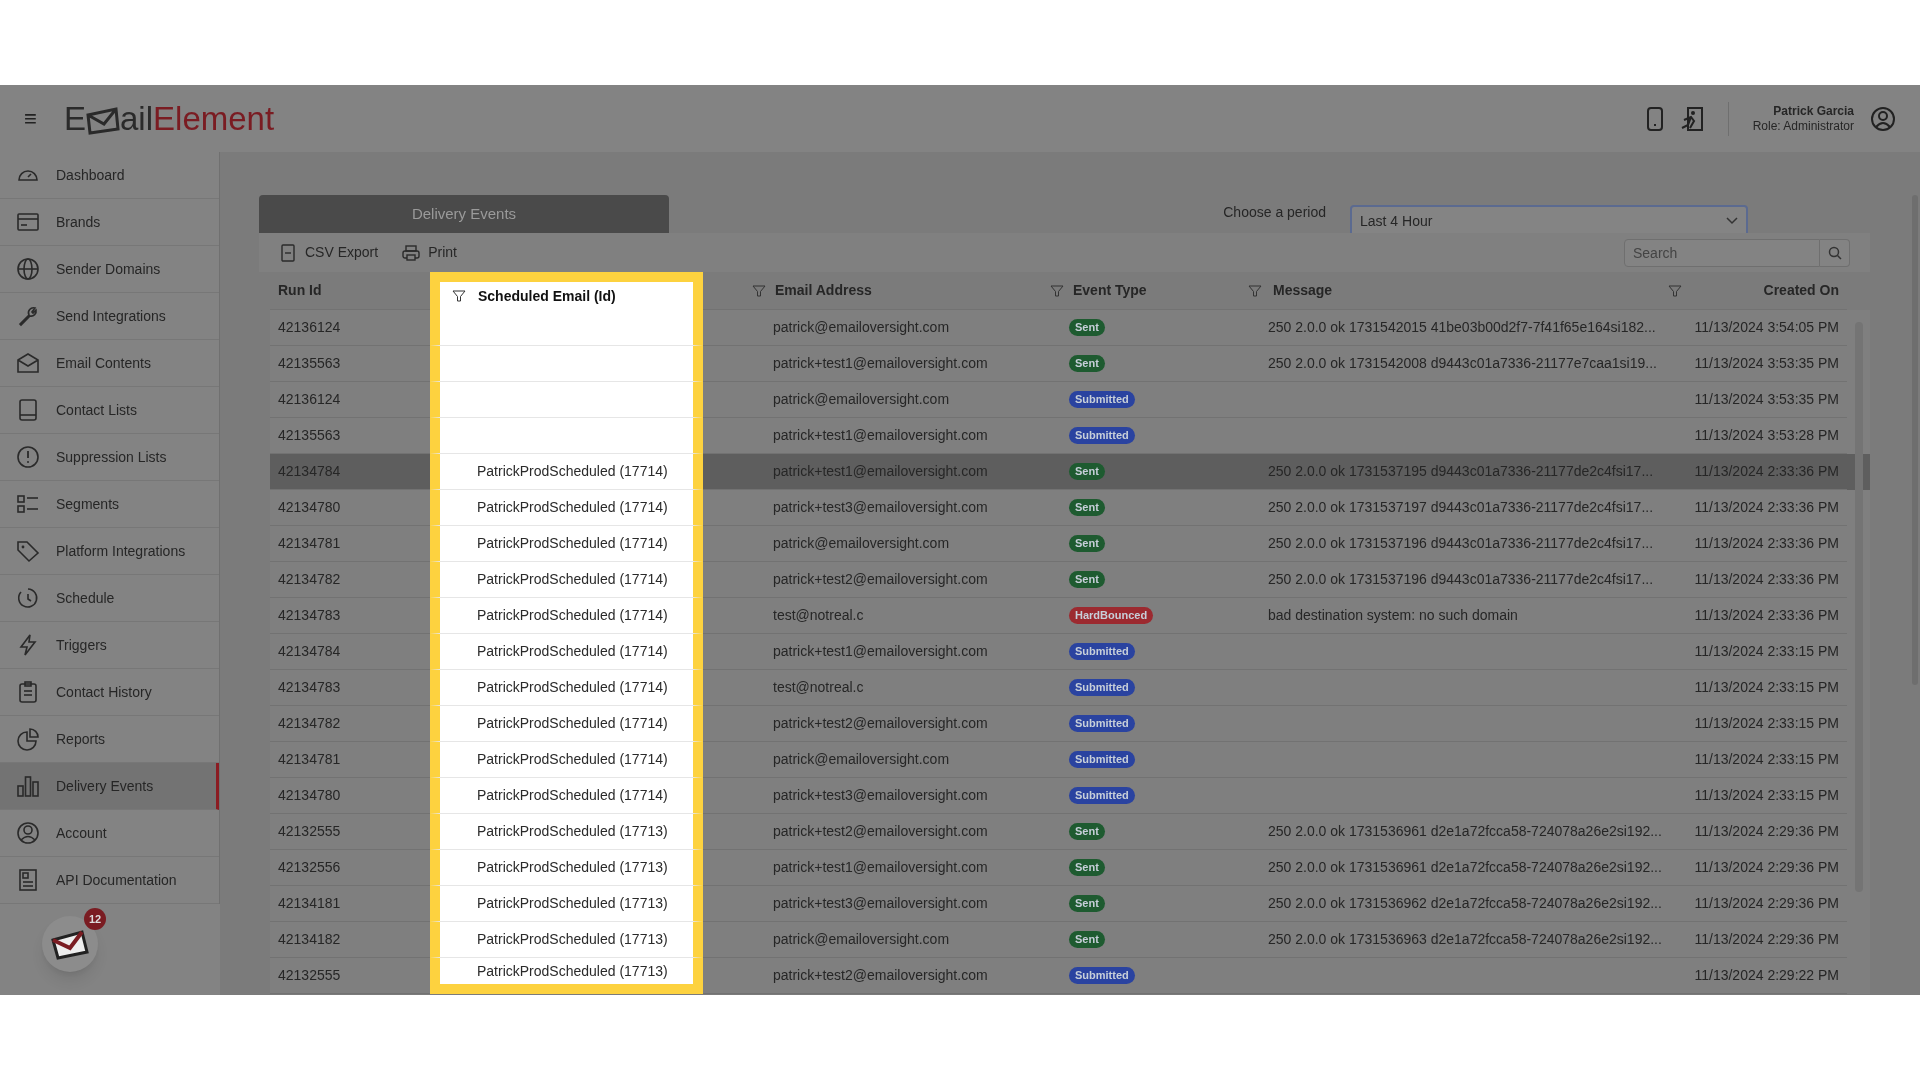 The height and width of the screenshot is (1080, 1920). What do you see at coordinates (429, 252) in the screenshot?
I see `toolbar-button: Print` at bounding box center [429, 252].